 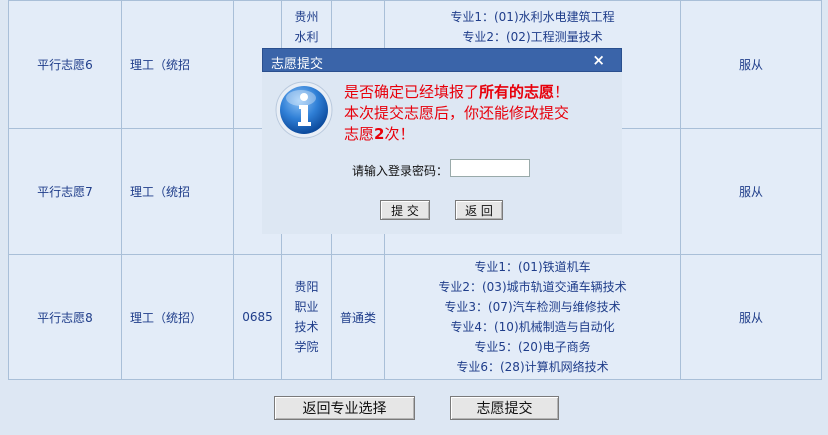 What do you see at coordinates (306, 37) in the screenshot?
I see `school-name-line: 水利` at bounding box center [306, 37].